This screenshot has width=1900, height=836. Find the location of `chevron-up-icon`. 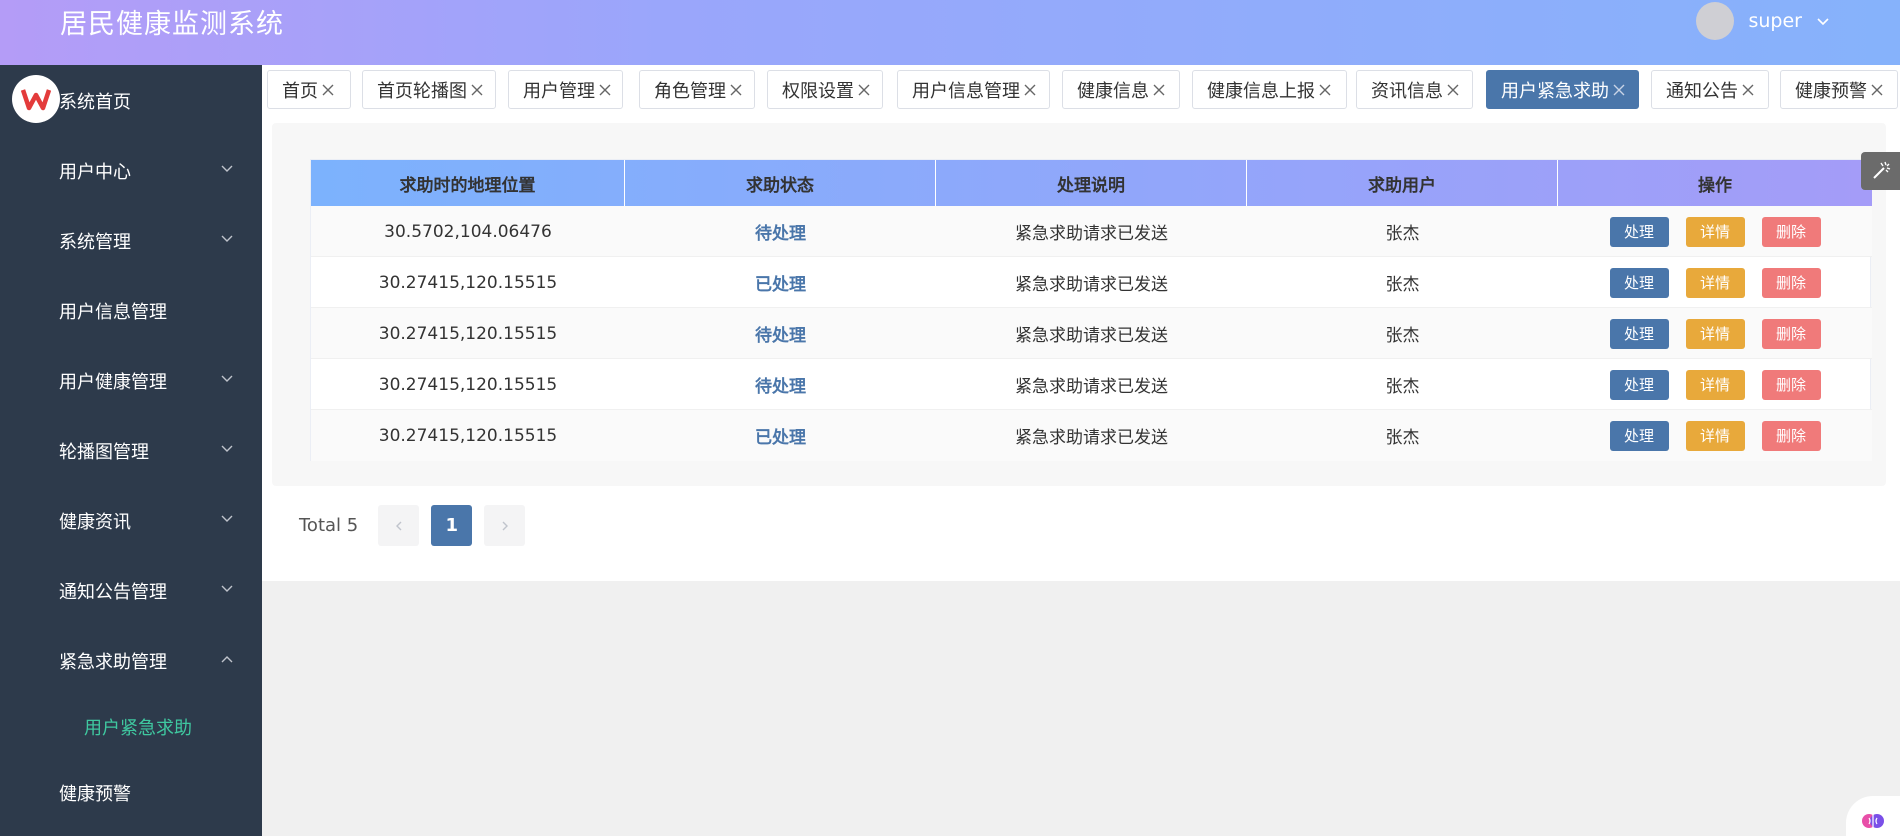

chevron-up-icon is located at coordinates (227, 659).